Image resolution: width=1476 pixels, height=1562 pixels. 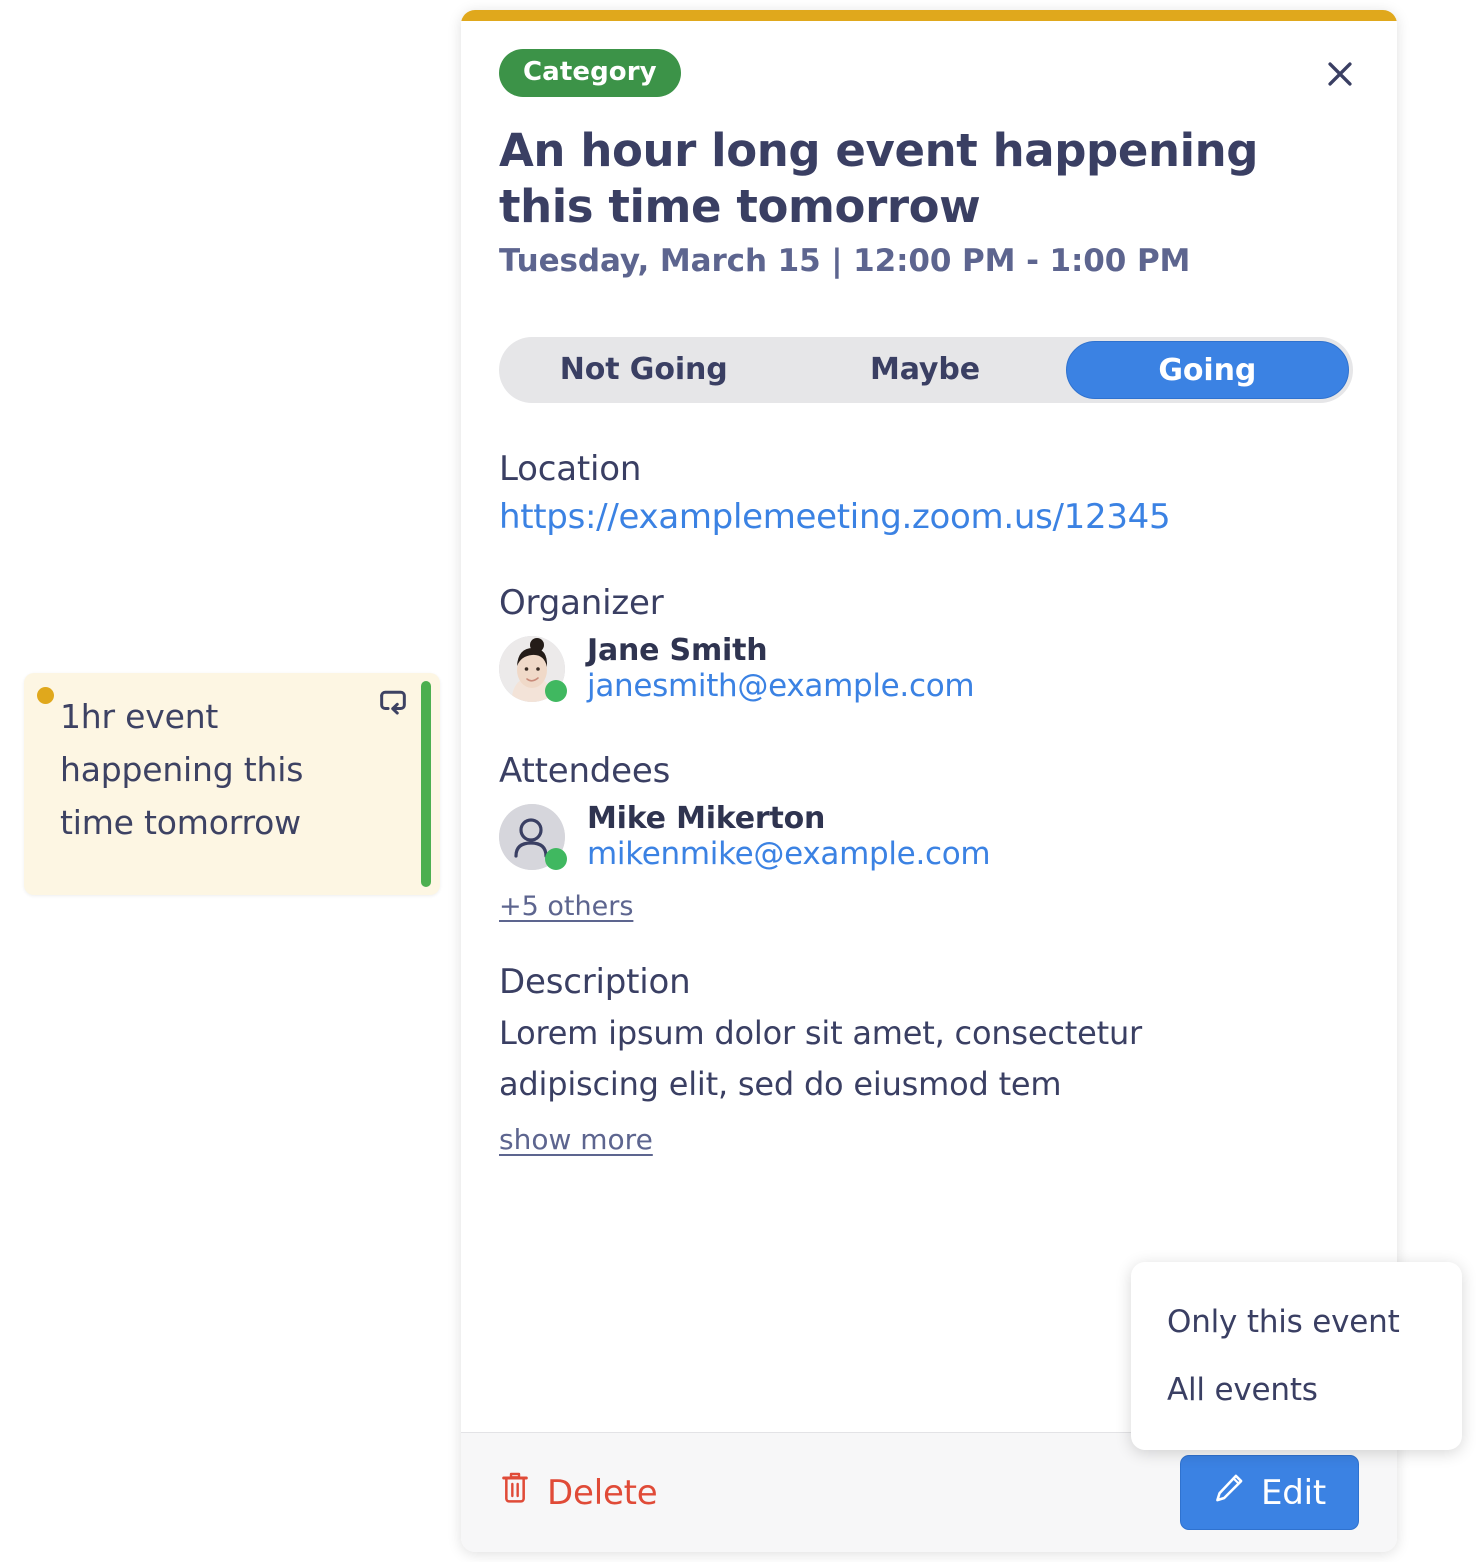 I want to click on close-icon, so click(x=1340, y=74).